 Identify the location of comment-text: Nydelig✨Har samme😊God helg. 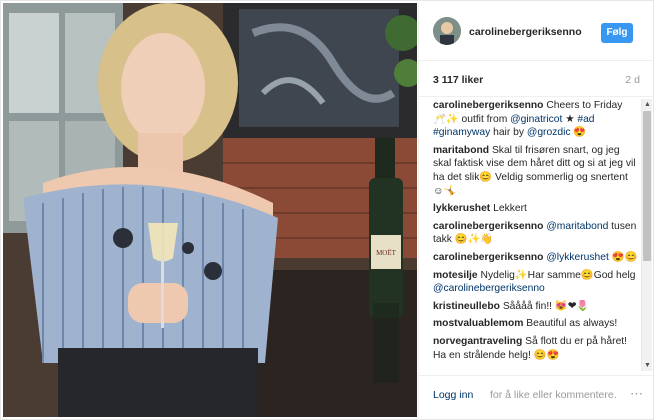
(556, 275).